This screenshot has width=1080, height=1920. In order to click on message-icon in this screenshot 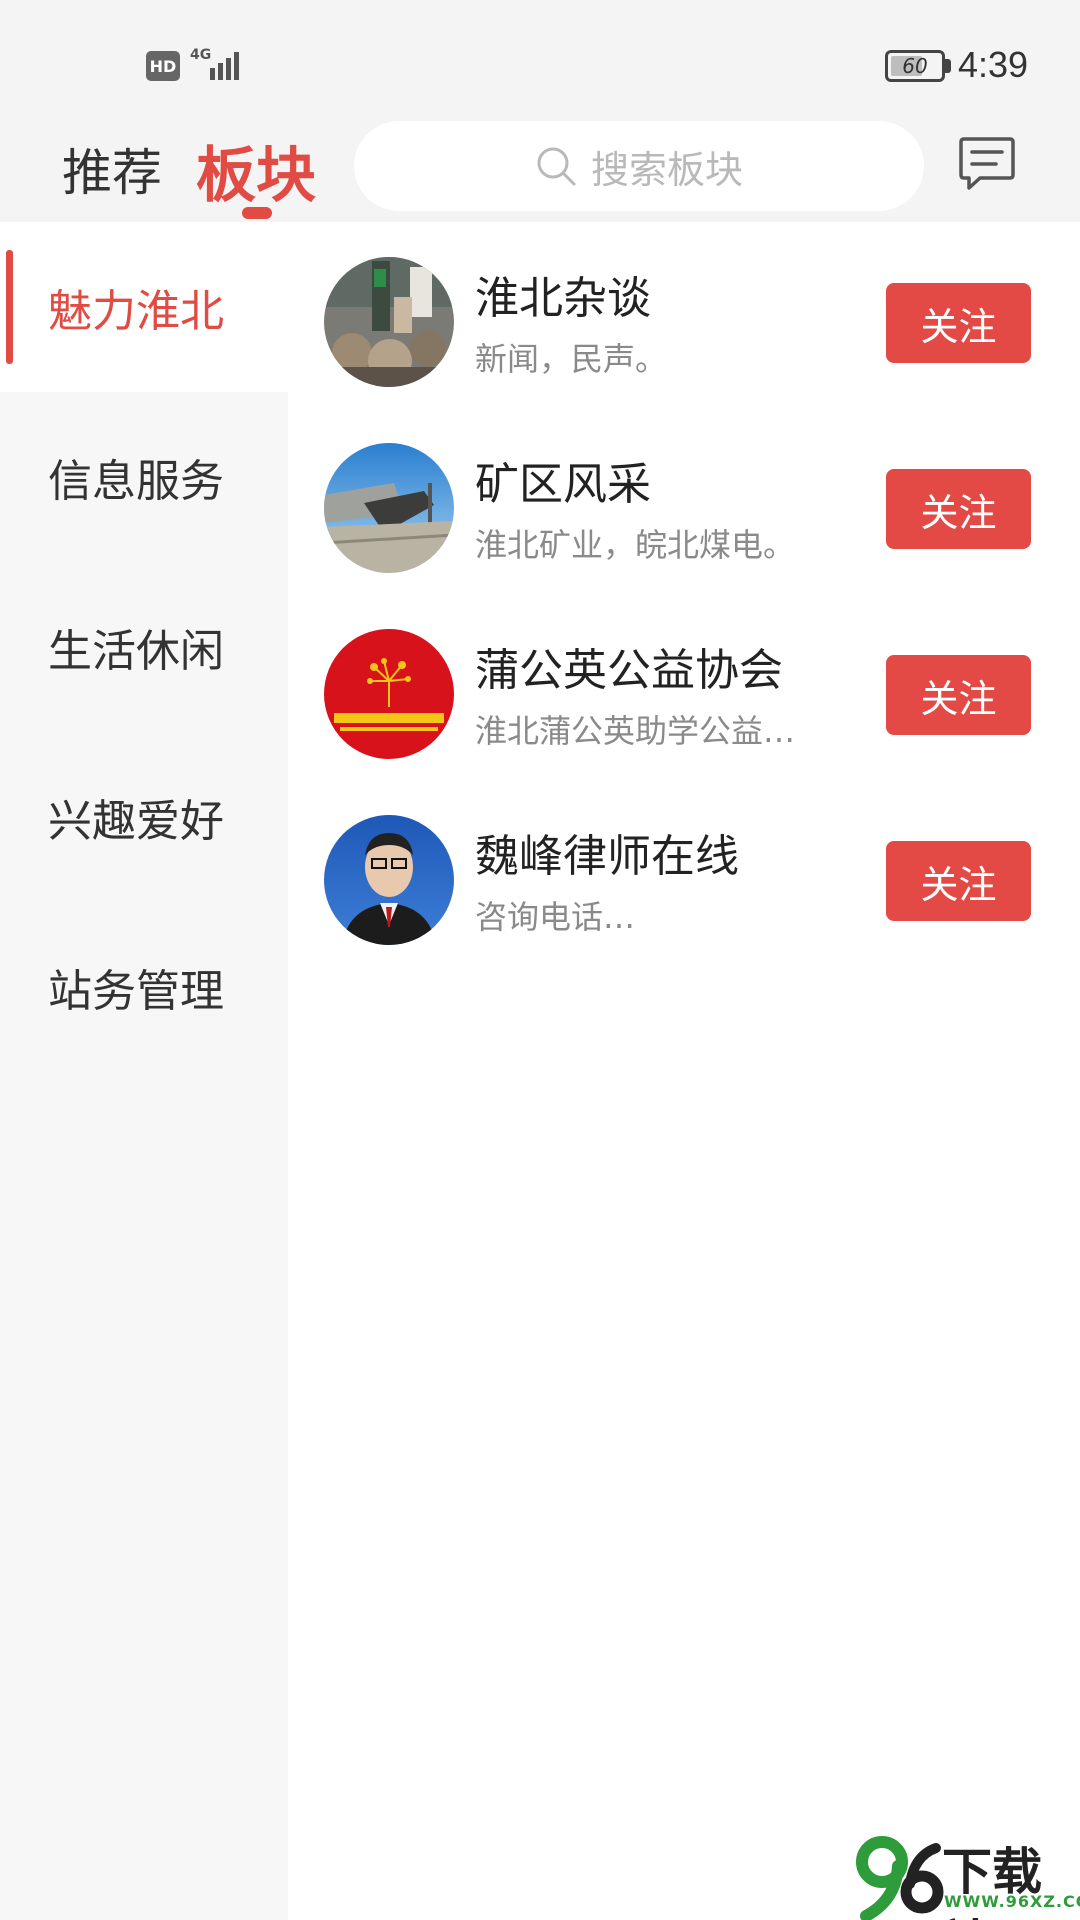, I will do `click(987, 164)`.